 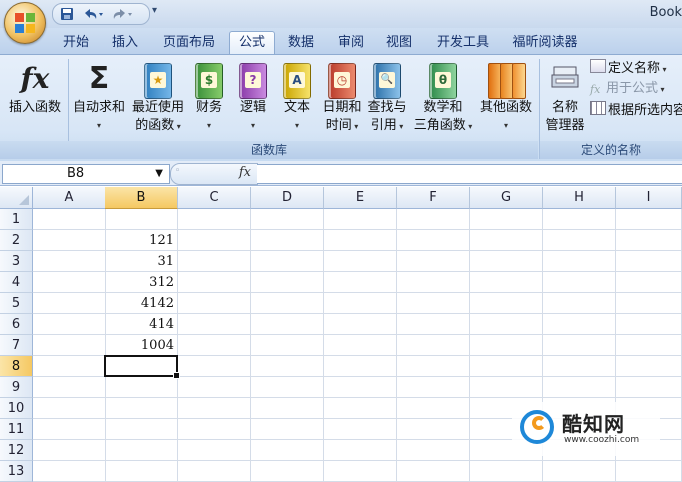 I want to click on cell-a9, so click(x=69, y=387).